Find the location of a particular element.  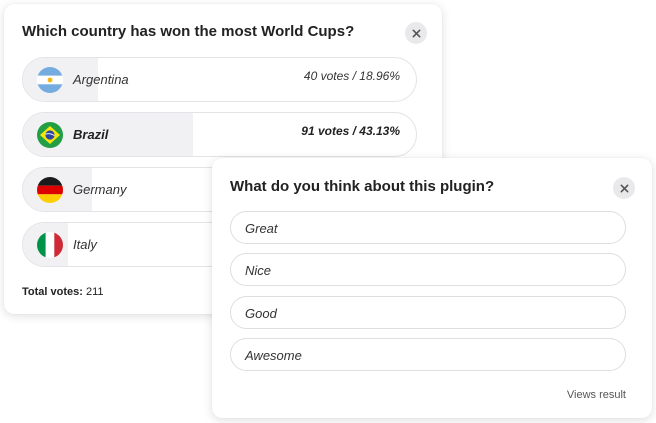

argentina-flag-icon is located at coordinates (50, 80).